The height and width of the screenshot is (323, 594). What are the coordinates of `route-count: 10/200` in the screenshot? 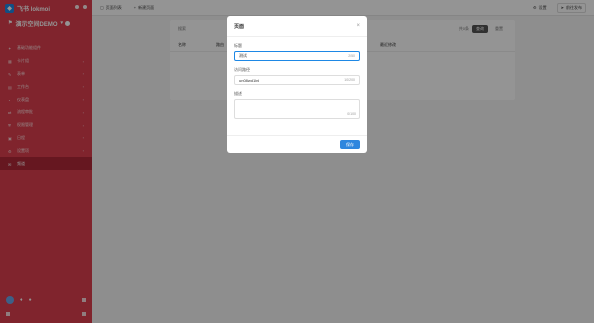 It's located at (349, 80).